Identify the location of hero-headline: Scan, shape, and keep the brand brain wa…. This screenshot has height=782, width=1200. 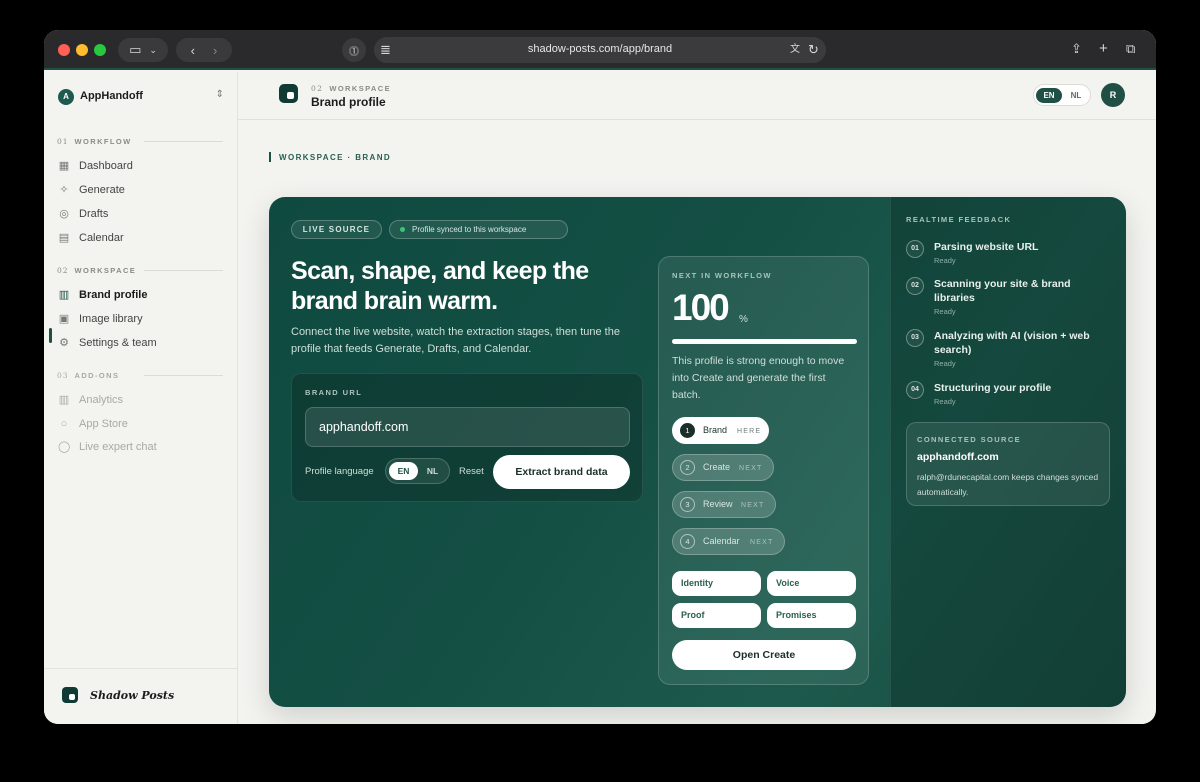
(440, 286).